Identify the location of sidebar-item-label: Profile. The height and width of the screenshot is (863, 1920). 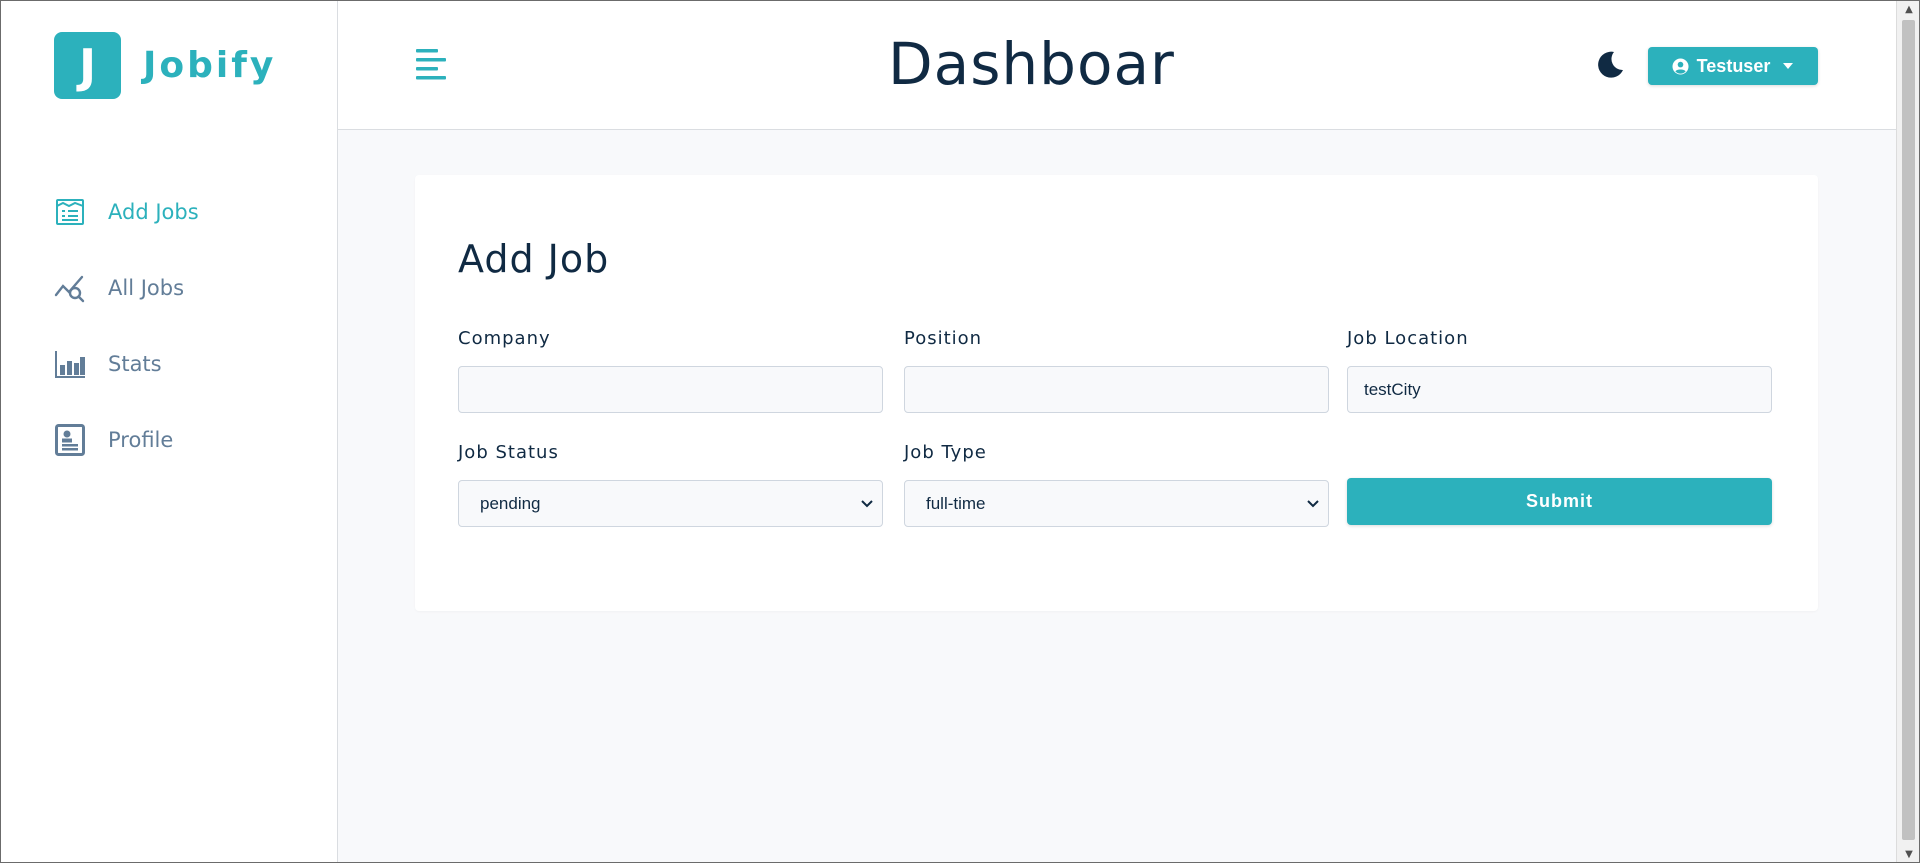
(141, 440).